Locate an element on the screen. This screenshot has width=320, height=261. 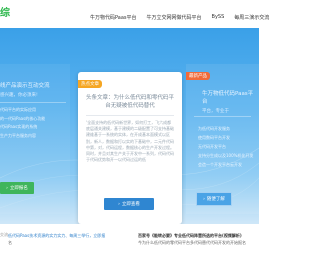
feature-item: 支持分生成以及100%机化开发 is located at coordinates (226, 155).